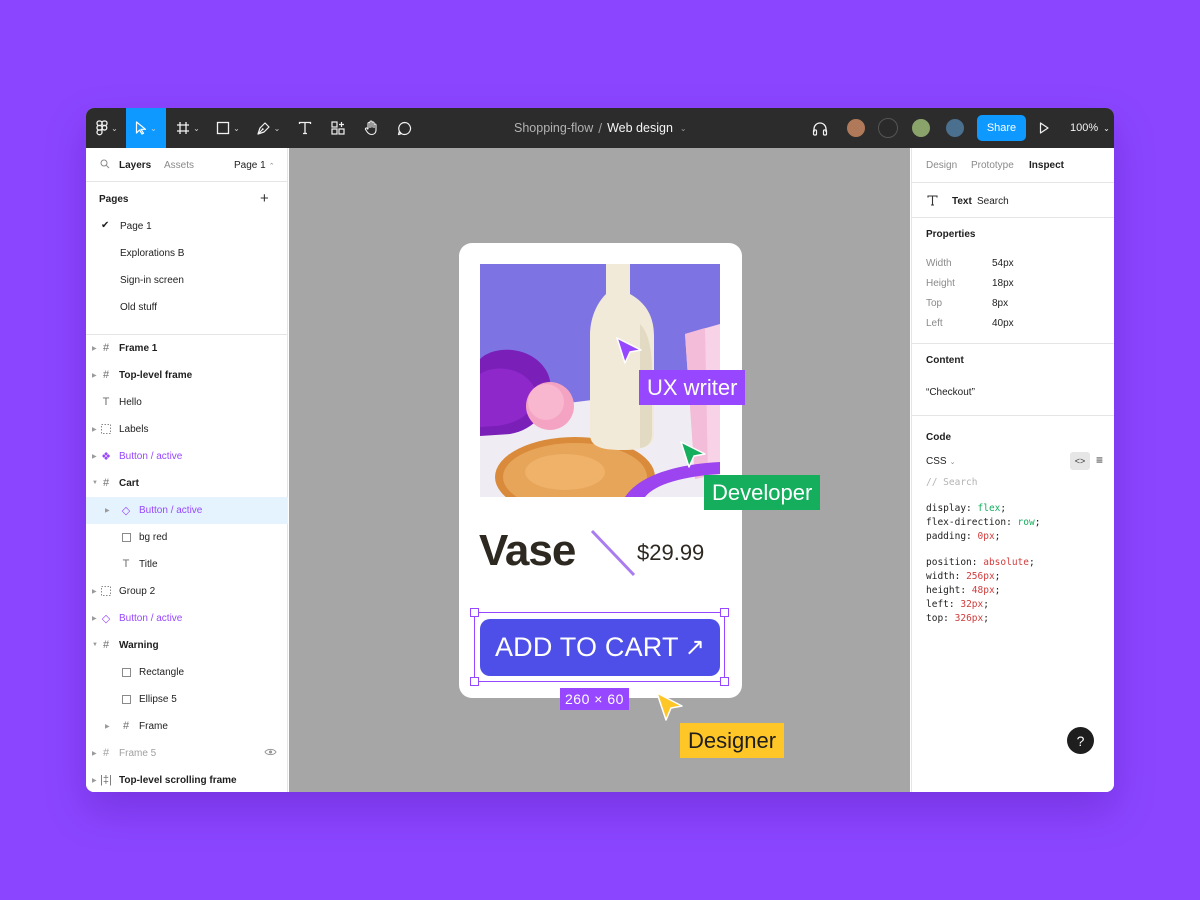  What do you see at coordinates (599, 647) in the screenshot?
I see `selection-box` at bounding box center [599, 647].